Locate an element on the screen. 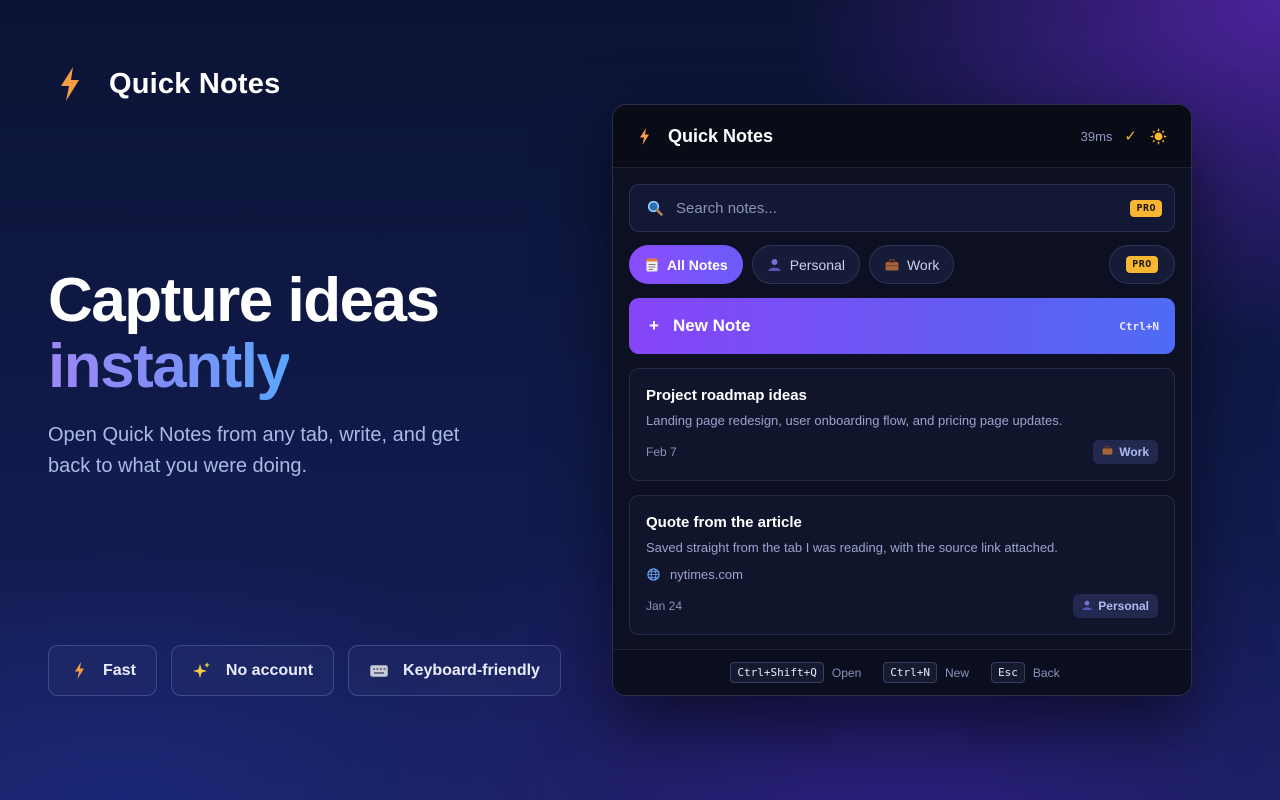 This screenshot has height=800, width=1280. feature-chip-label: Fast is located at coordinates (119, 670).